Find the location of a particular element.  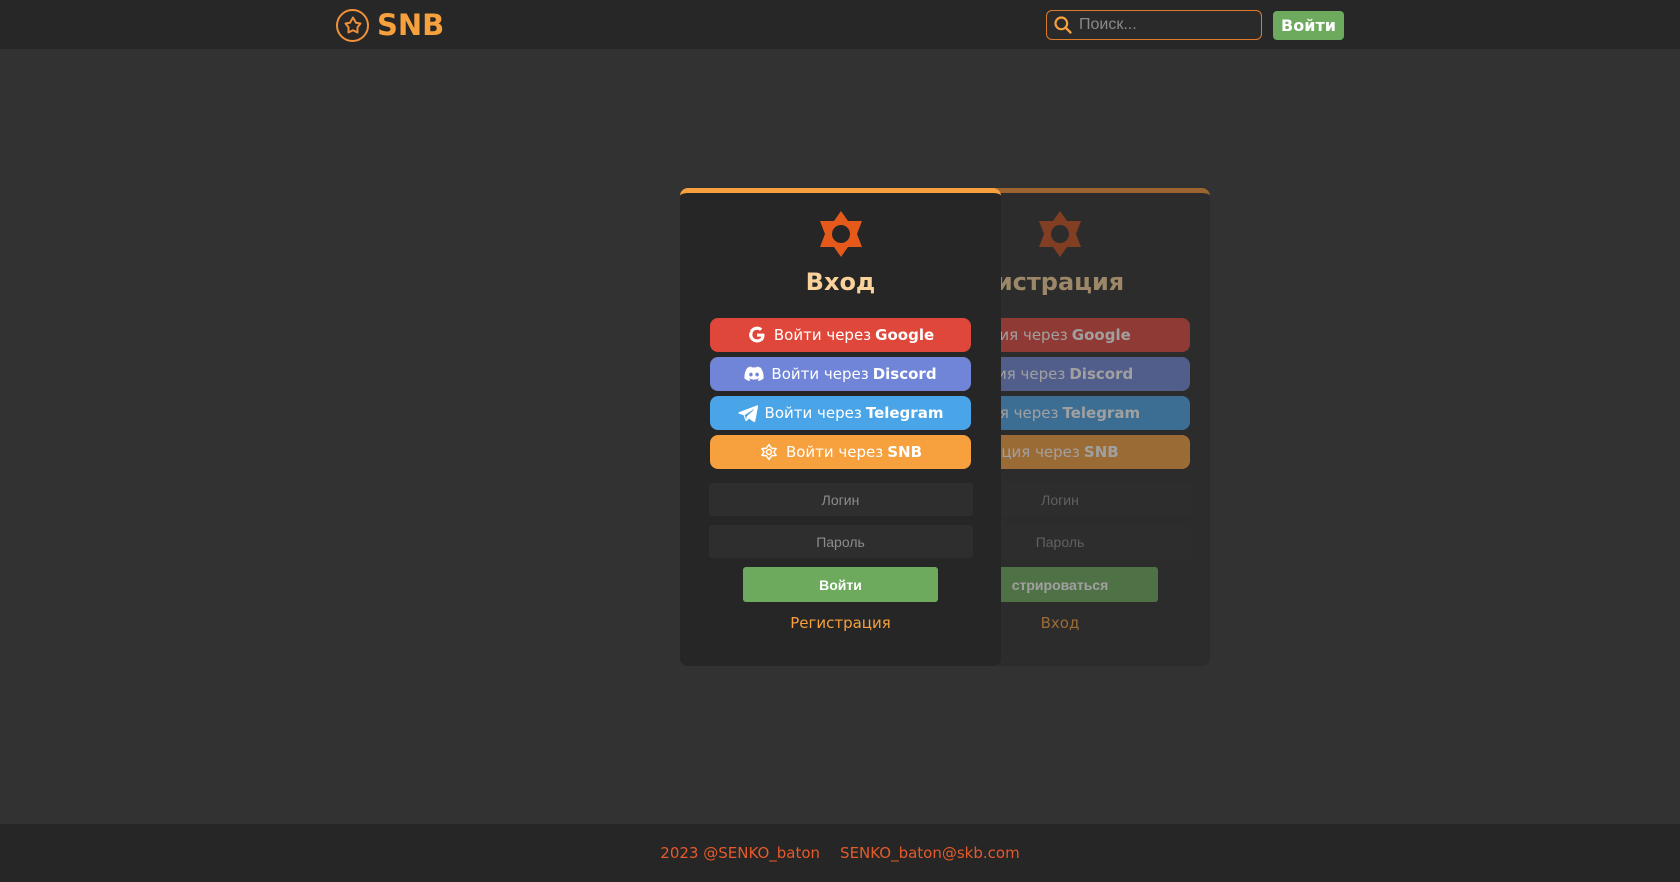

telegram-icon is located at coordinates (747, 413).